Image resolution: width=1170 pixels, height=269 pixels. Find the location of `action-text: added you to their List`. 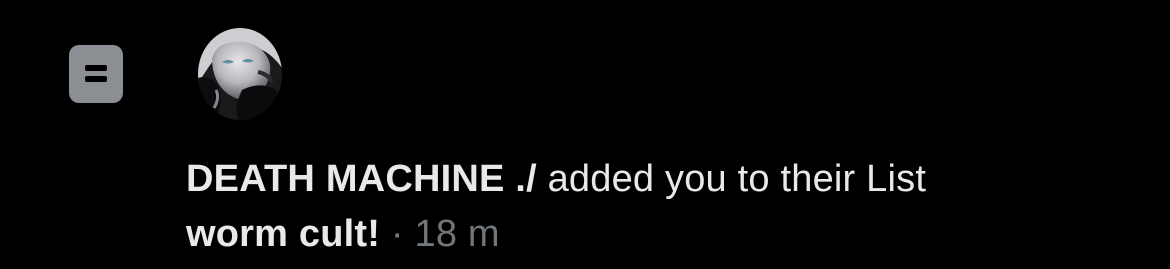

action-text: added you to their List is located at coordinates (731, 179).